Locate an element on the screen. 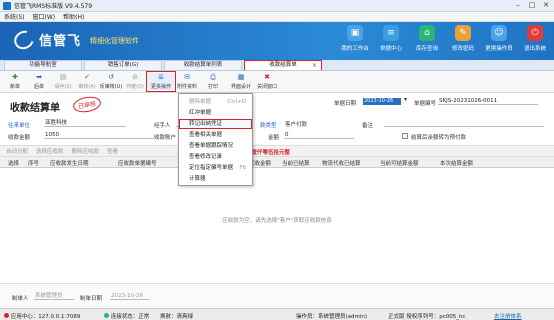 This screenshot has width=554, height=320. menu-help: 帮助(H) is located at coordinates (73, 16).